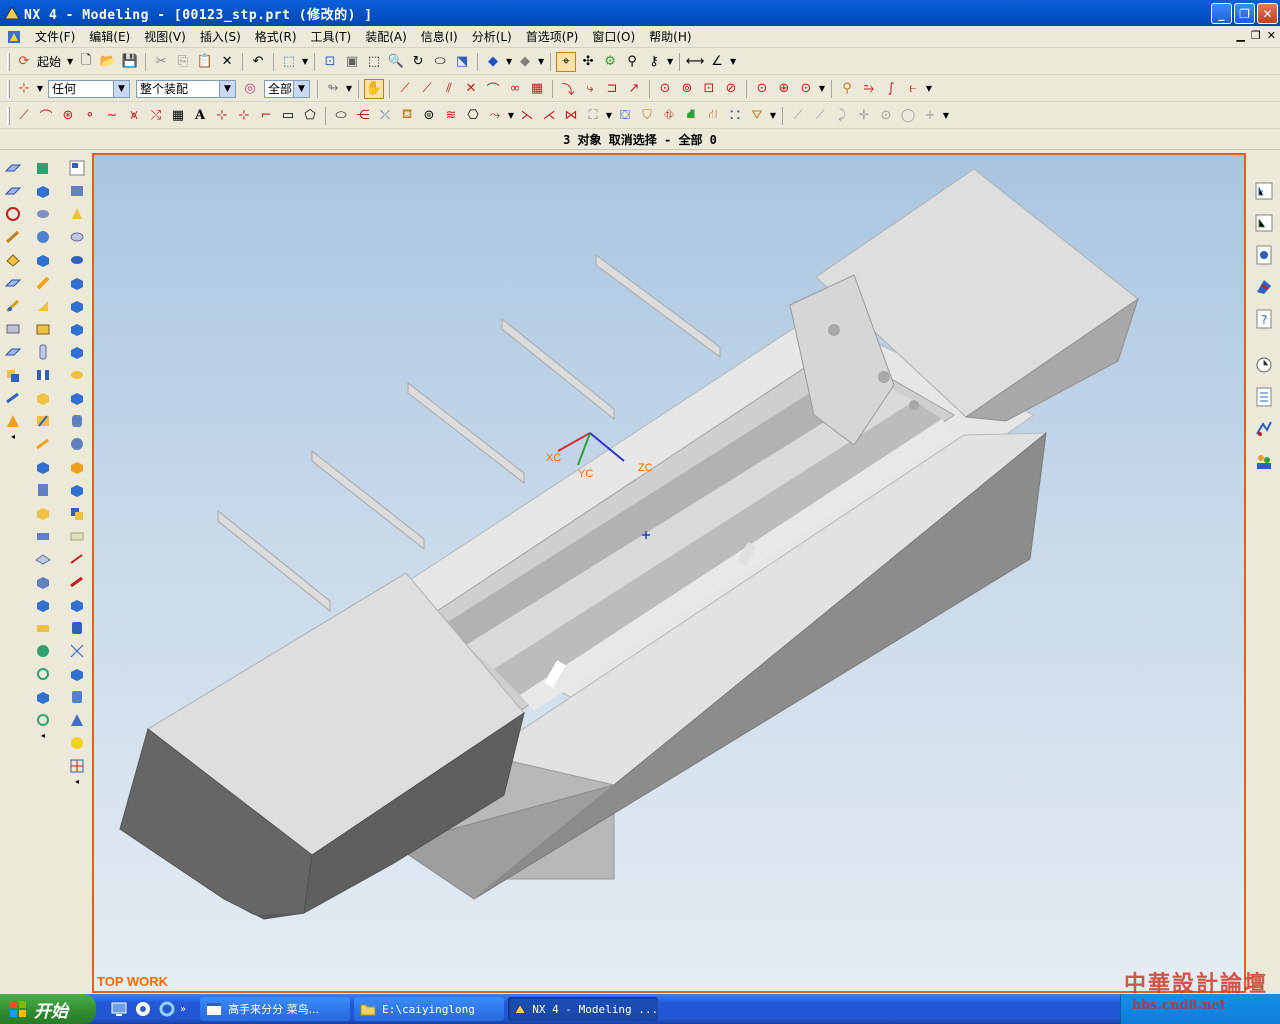  What do you see at coordinates (537, 89) in the screenshot?
I see `snap-existing-icon: ▦` at bounding box center [537, 89].